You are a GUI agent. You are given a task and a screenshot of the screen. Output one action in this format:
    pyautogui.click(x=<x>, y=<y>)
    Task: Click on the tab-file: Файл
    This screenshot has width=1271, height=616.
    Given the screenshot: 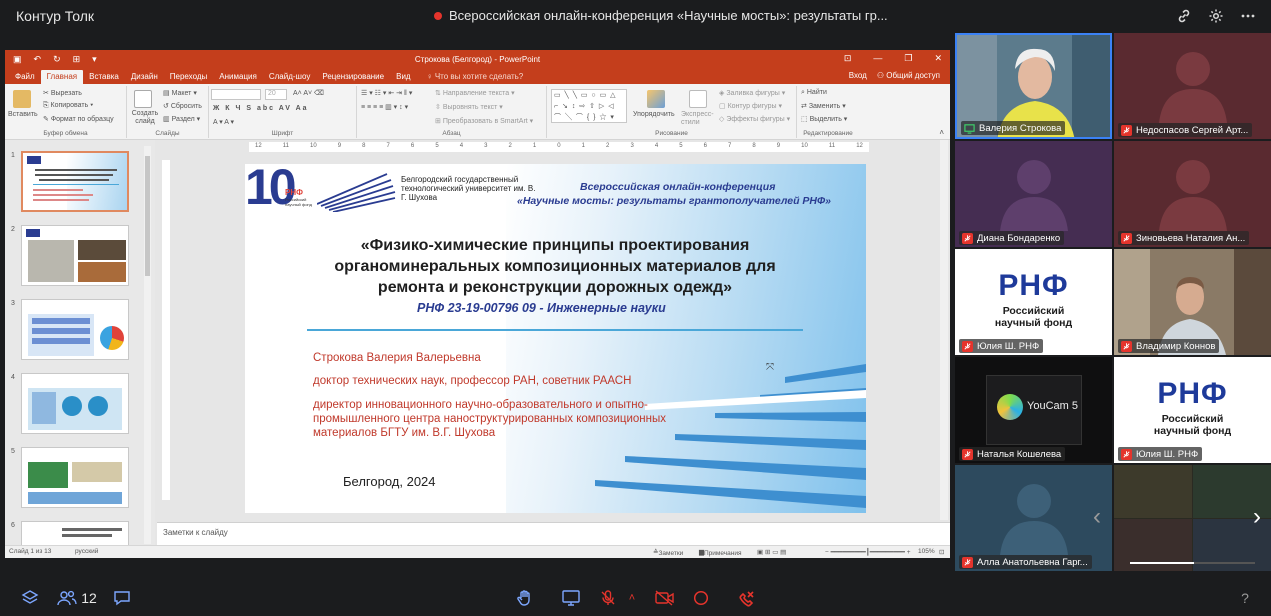 What is the action you would take?
    pyautogui.click(x=25, y=77)
    